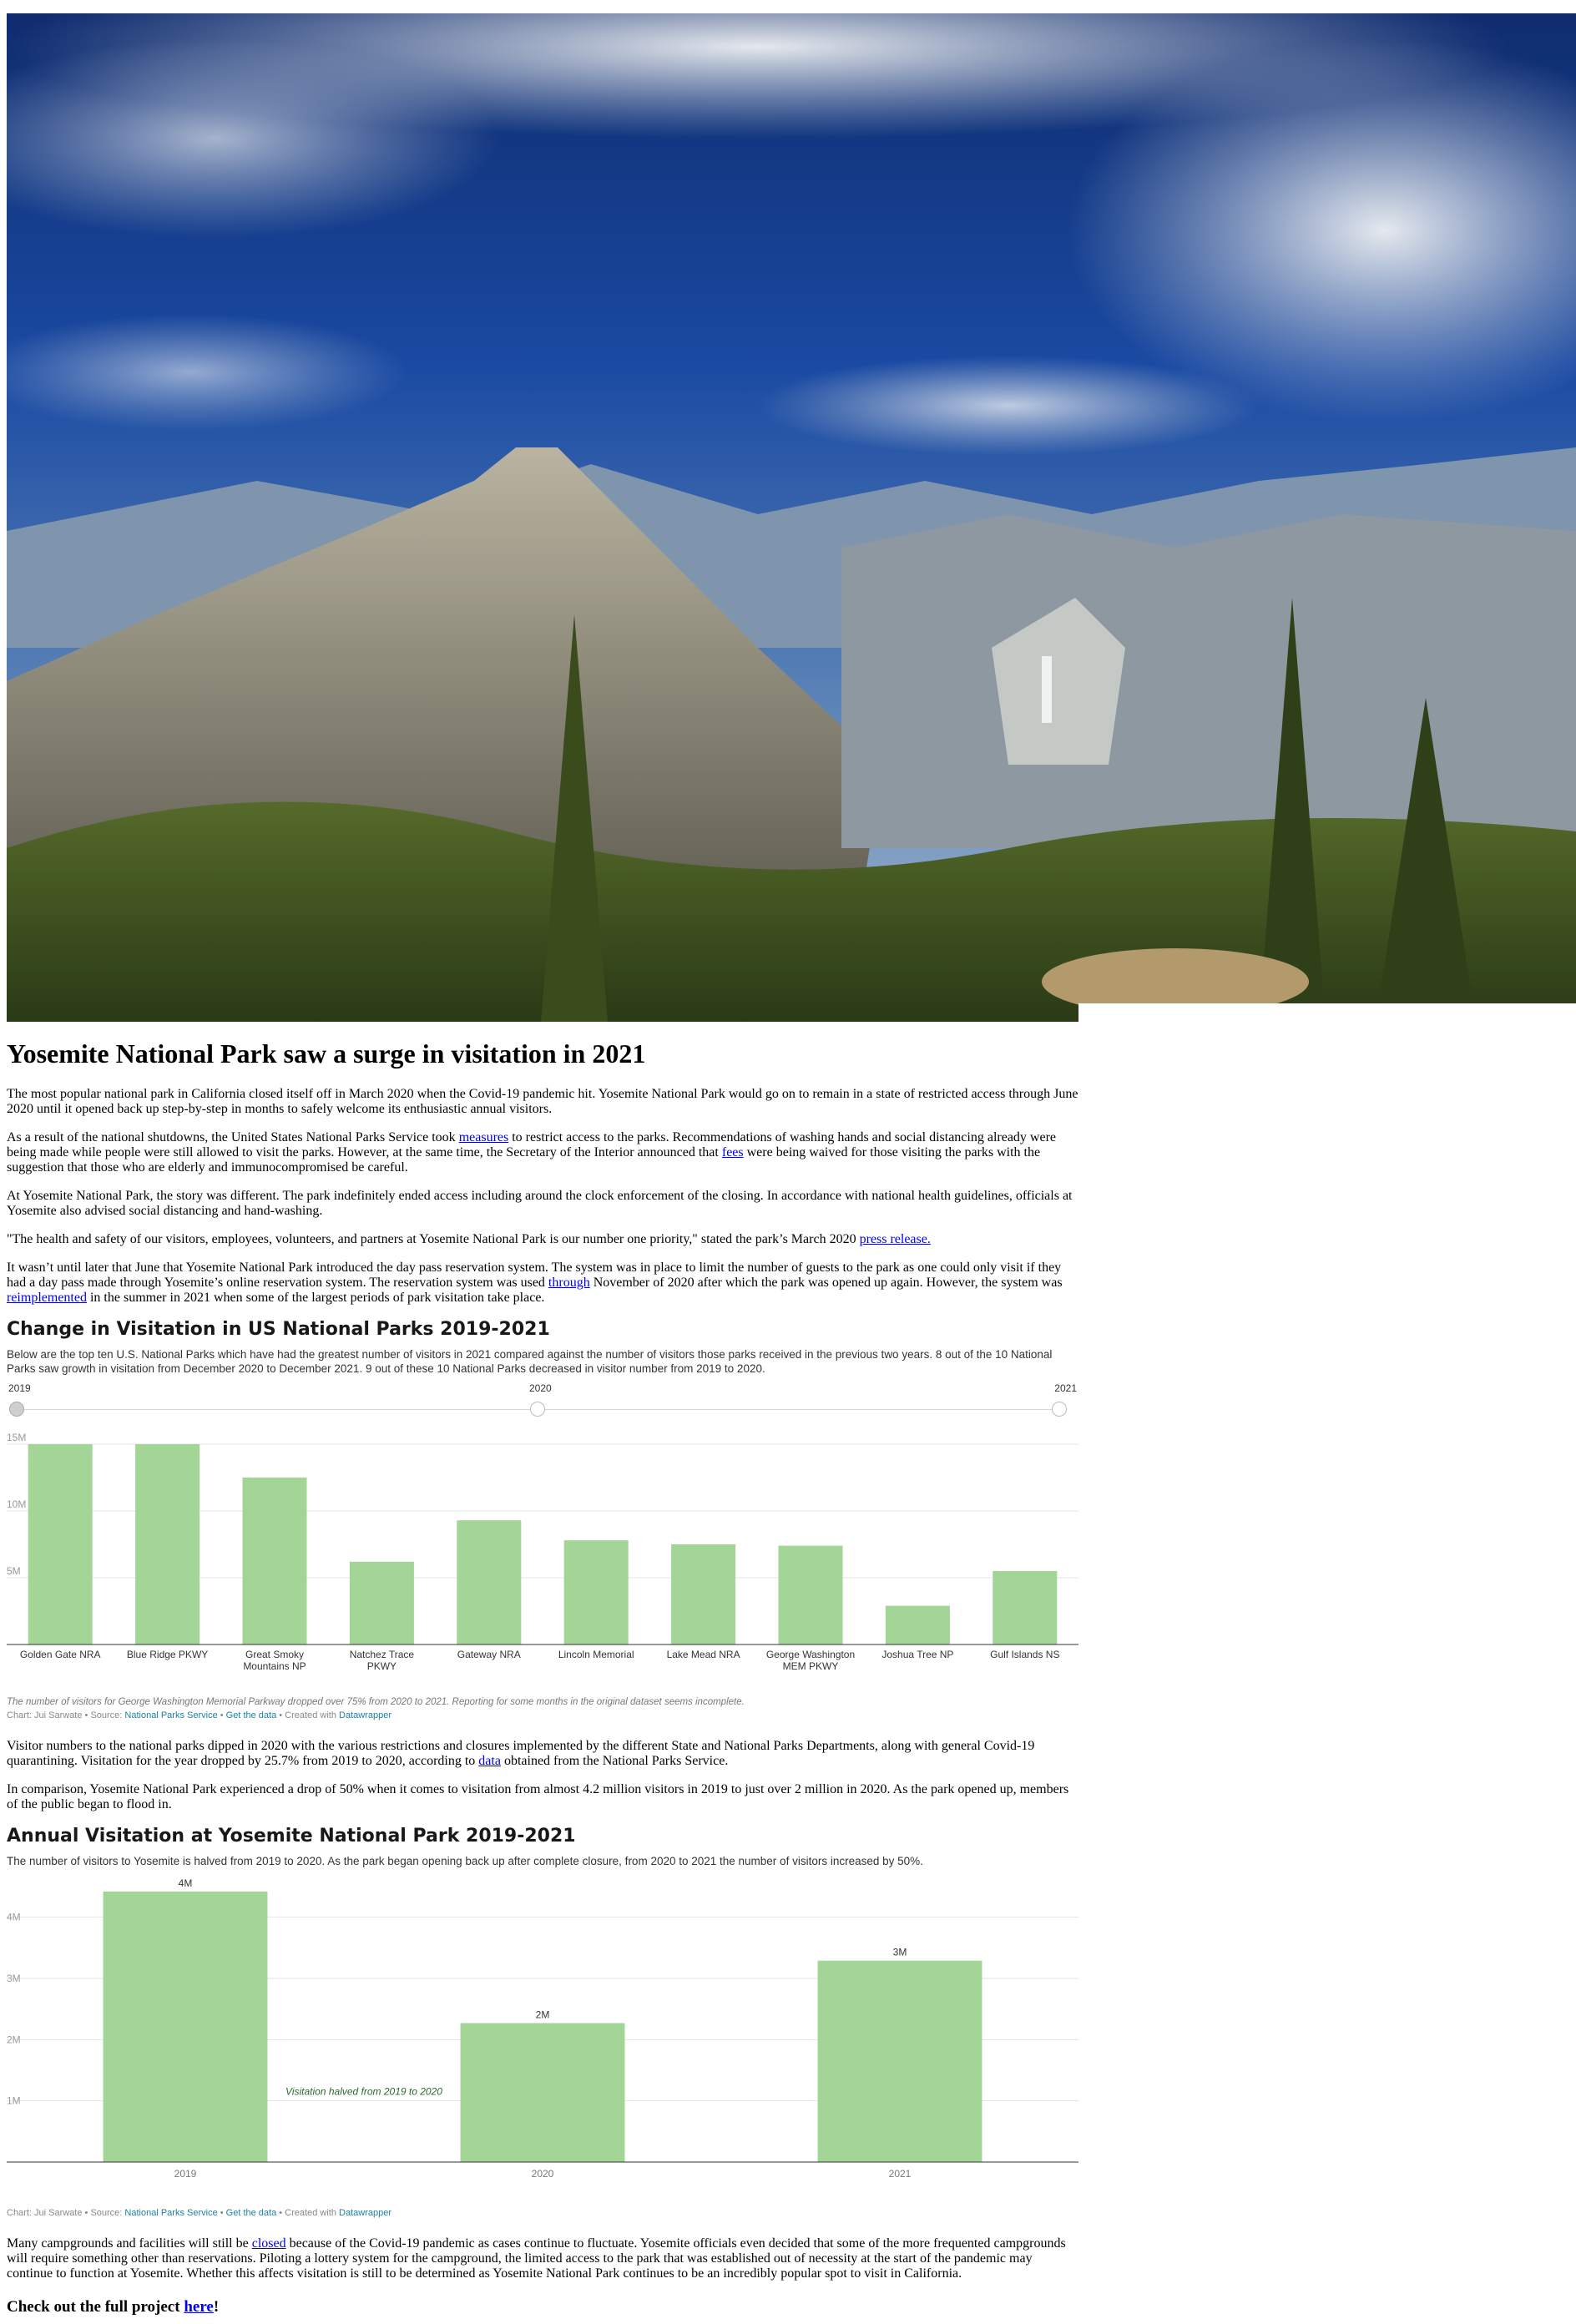 Image resolution: width=1576 pixels, height=2324 pixels. Describe the element at coordinates (900, 1953) in the screenshot. I see `data-label: 3M` at that location.